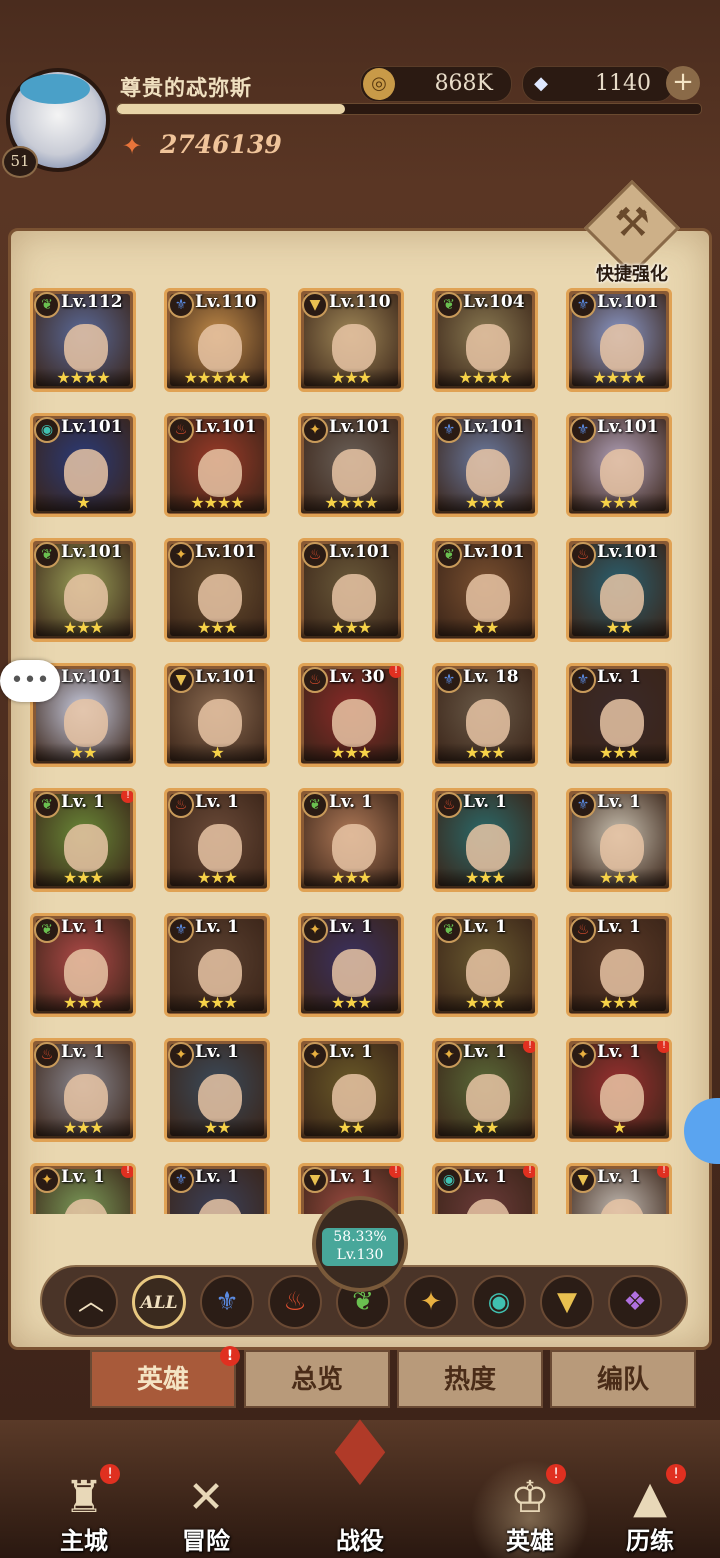 The height and width of the screenshot is (1558, 720). I want to click on chat-bubble-button: •••, so click(30, 681).